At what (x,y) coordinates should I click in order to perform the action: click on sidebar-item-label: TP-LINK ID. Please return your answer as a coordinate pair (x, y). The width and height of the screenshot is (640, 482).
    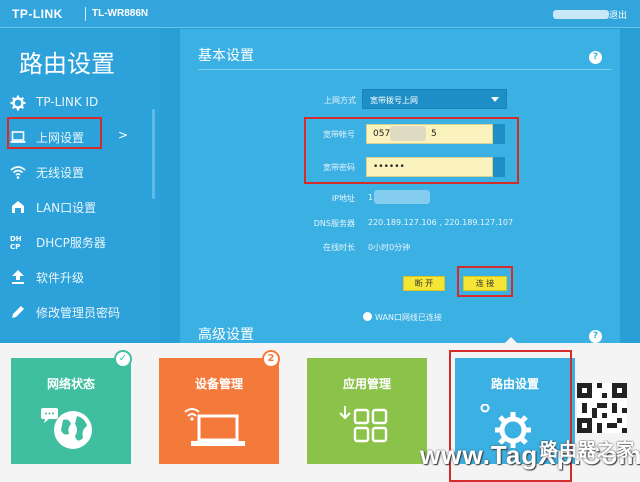
    Looking at the image, I should click on (67, 102).